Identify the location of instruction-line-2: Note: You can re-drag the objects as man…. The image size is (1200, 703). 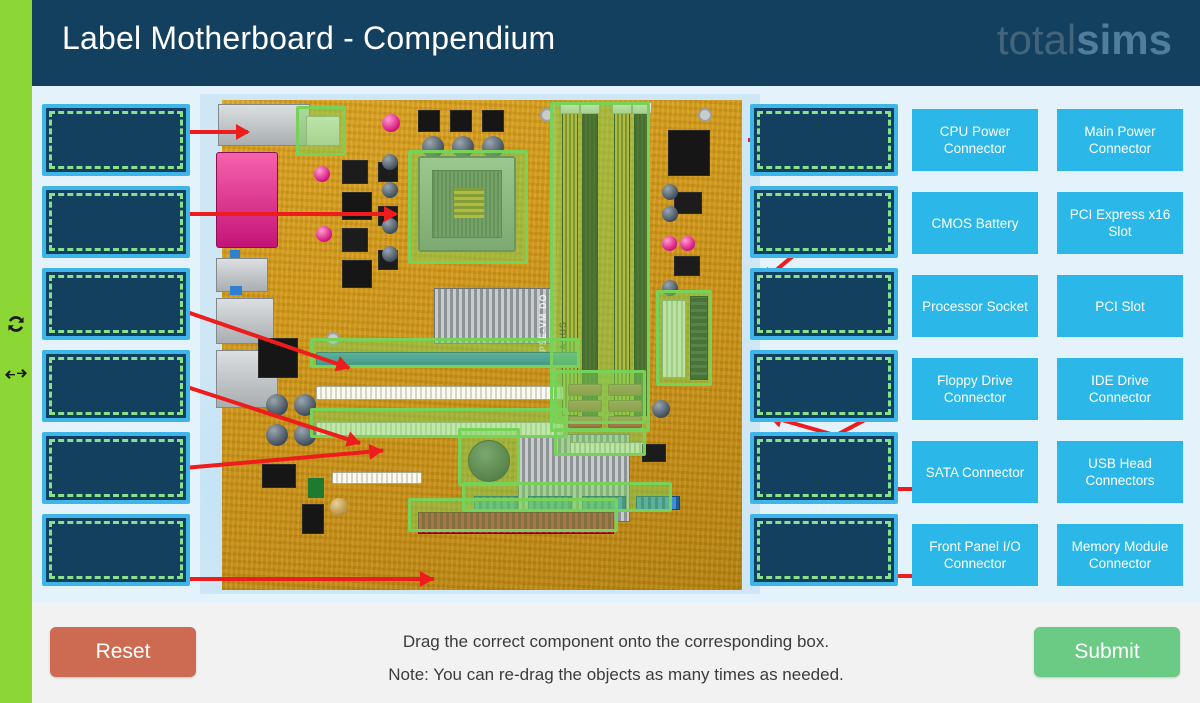
(616, 674).